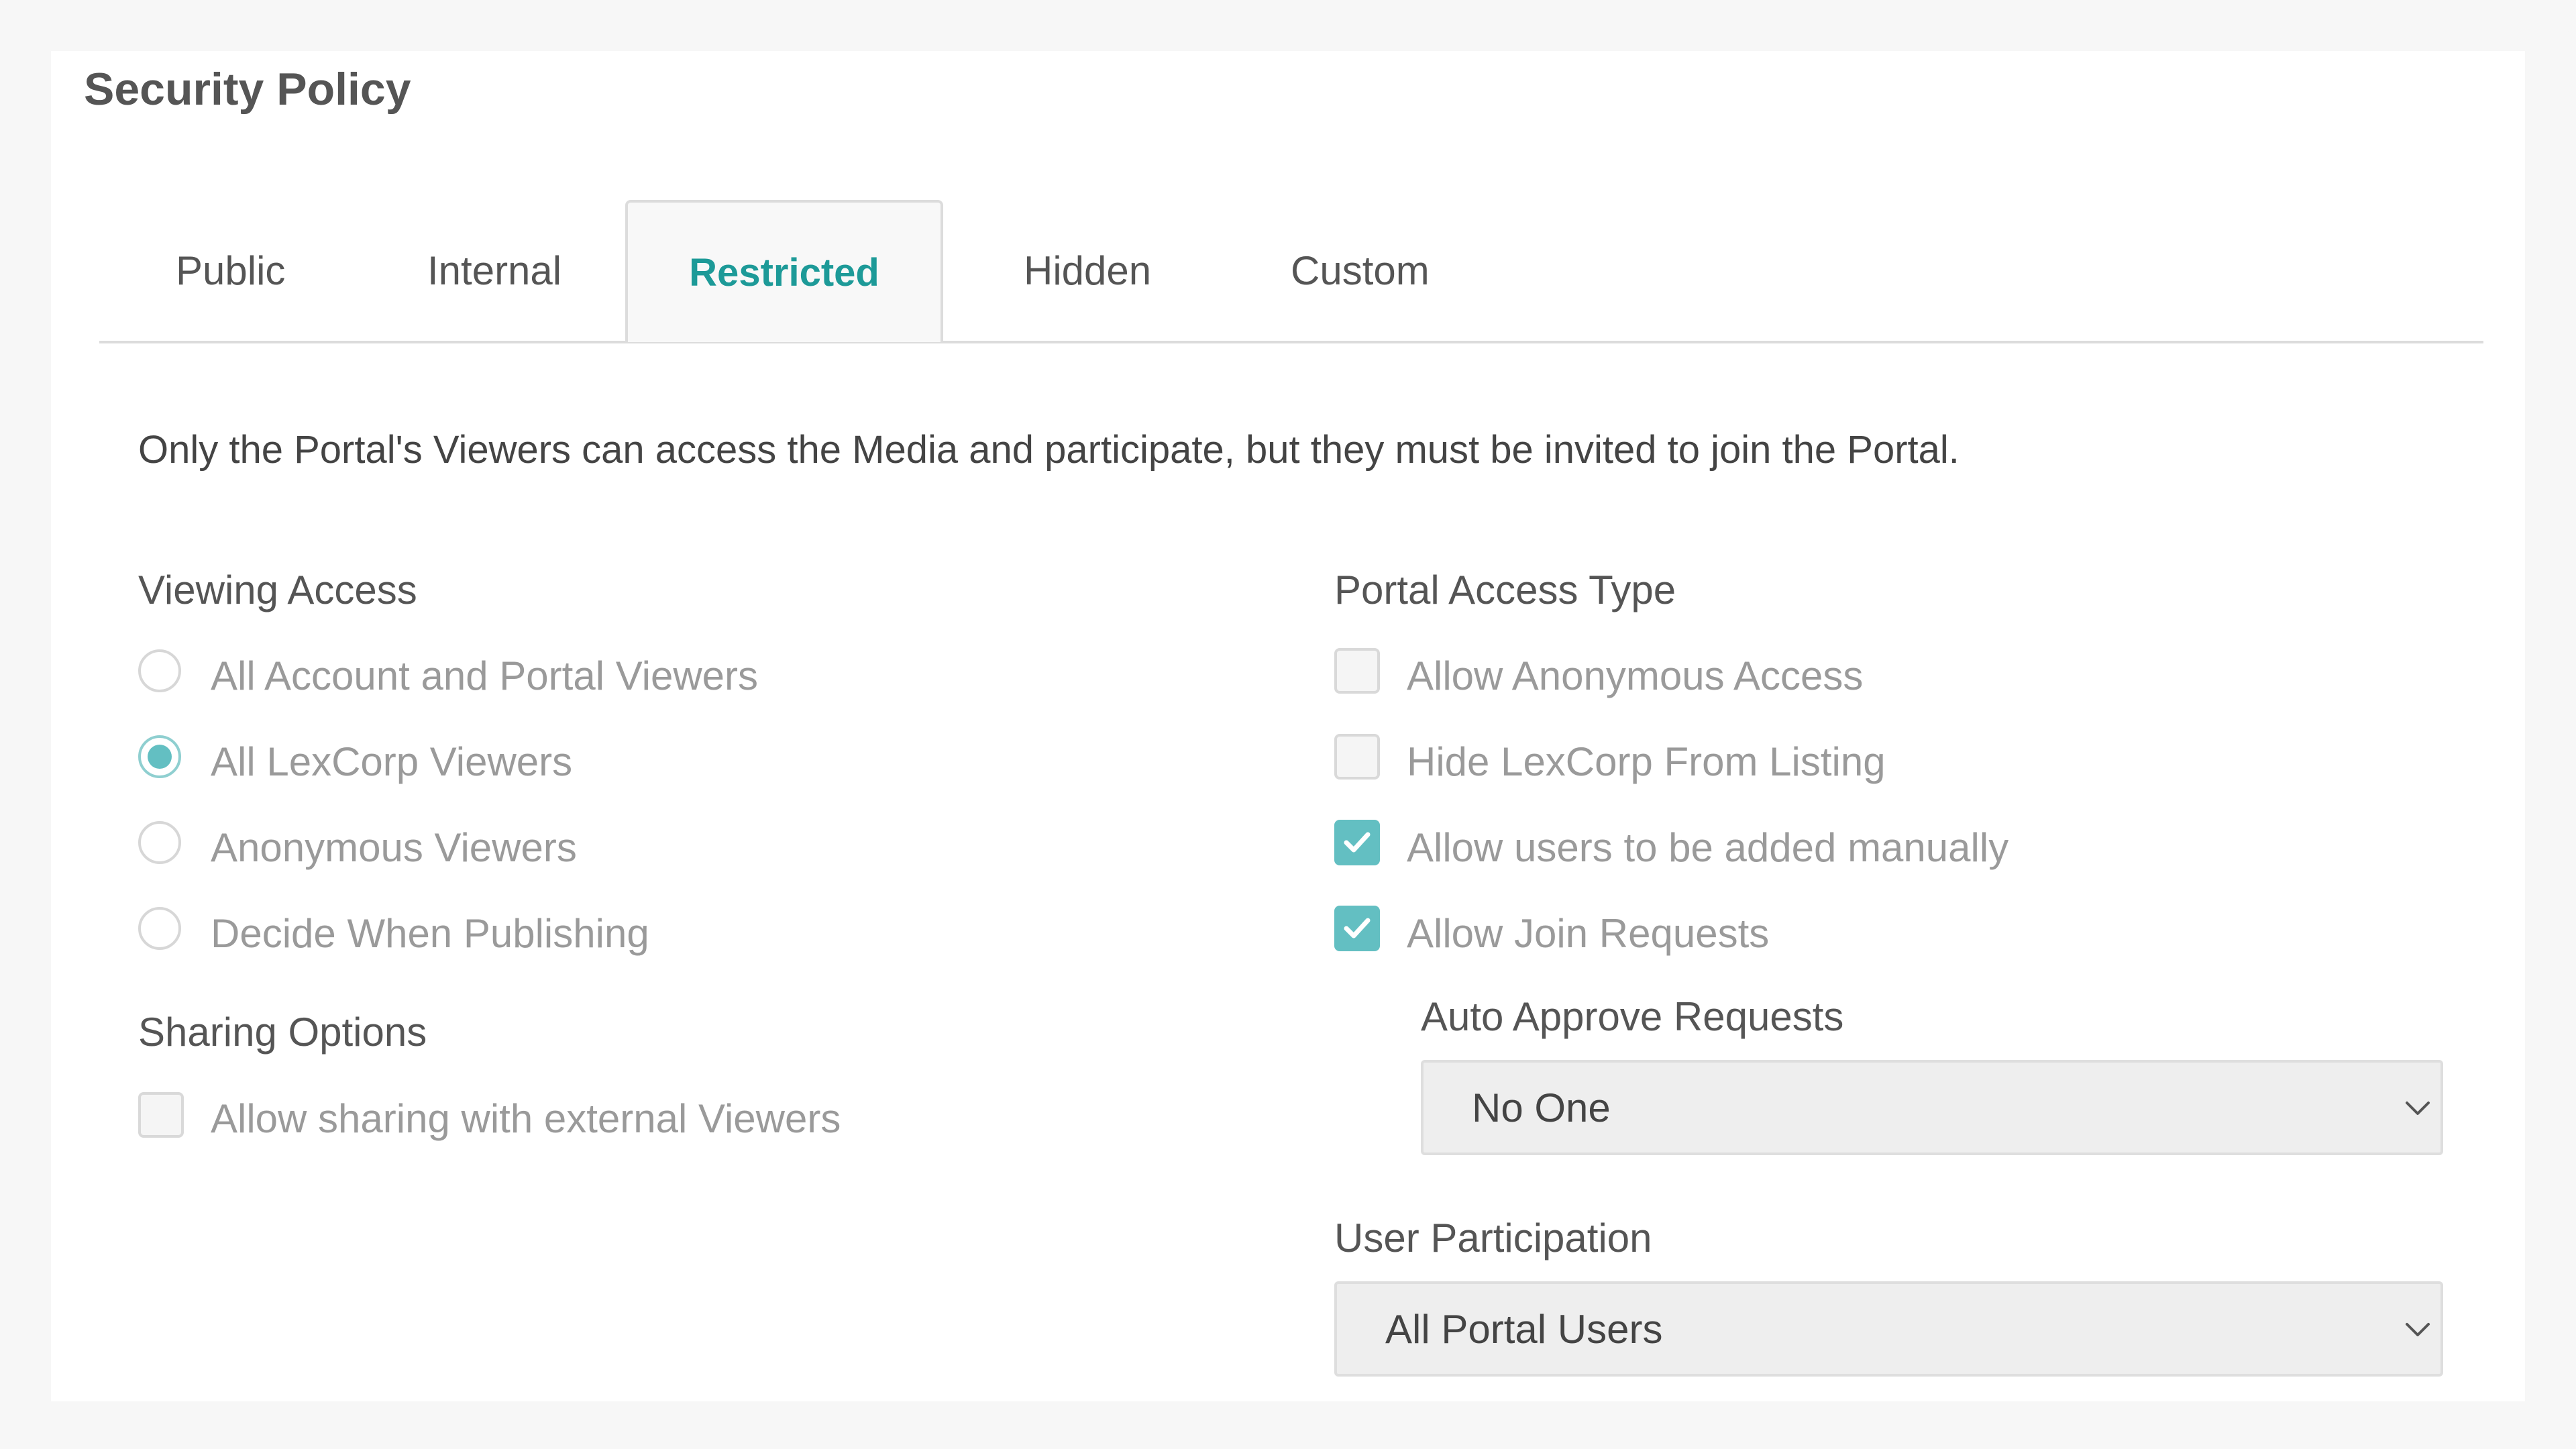 The width and height of the screenshot is (2576, 1449). Describe the element at coordinates (161, 1115) in the screenshot. I see `checkbox-allow-external-sharing` at that location.